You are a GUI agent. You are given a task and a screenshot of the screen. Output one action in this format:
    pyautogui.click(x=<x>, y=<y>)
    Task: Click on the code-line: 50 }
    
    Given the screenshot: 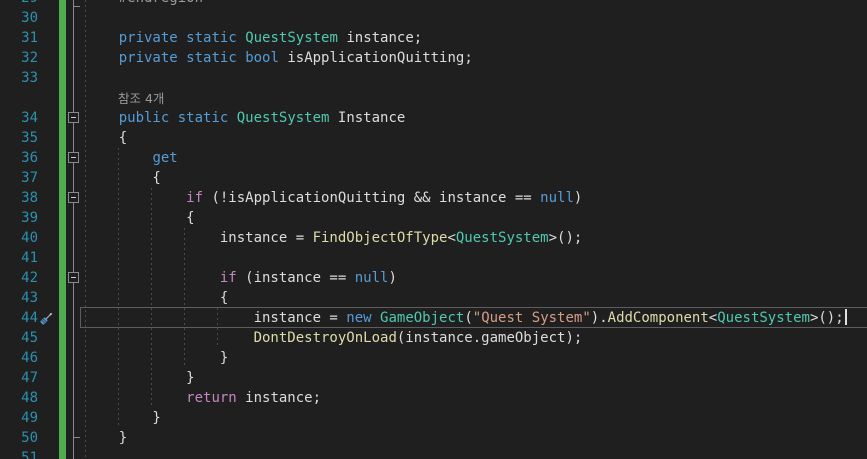 What is the action you would take?
    pyautogui.click(x=433, y=438)
    